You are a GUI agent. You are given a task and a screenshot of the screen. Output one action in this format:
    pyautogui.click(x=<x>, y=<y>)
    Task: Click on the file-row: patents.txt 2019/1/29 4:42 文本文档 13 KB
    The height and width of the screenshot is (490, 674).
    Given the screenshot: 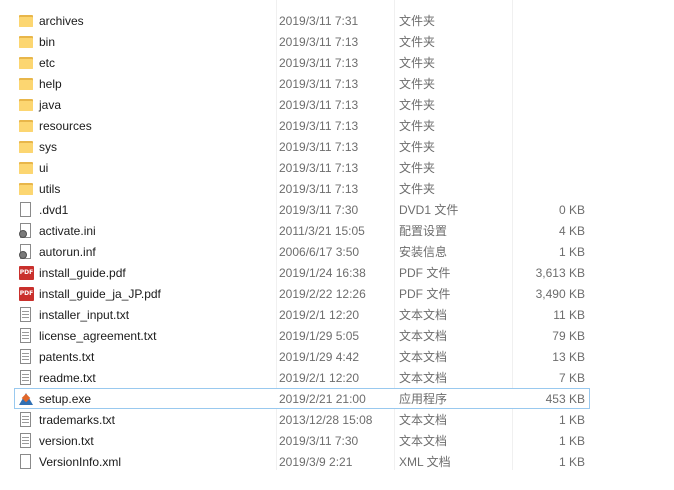 What is the action you would take?
    pyautogui.click(x=302, y=356)
    